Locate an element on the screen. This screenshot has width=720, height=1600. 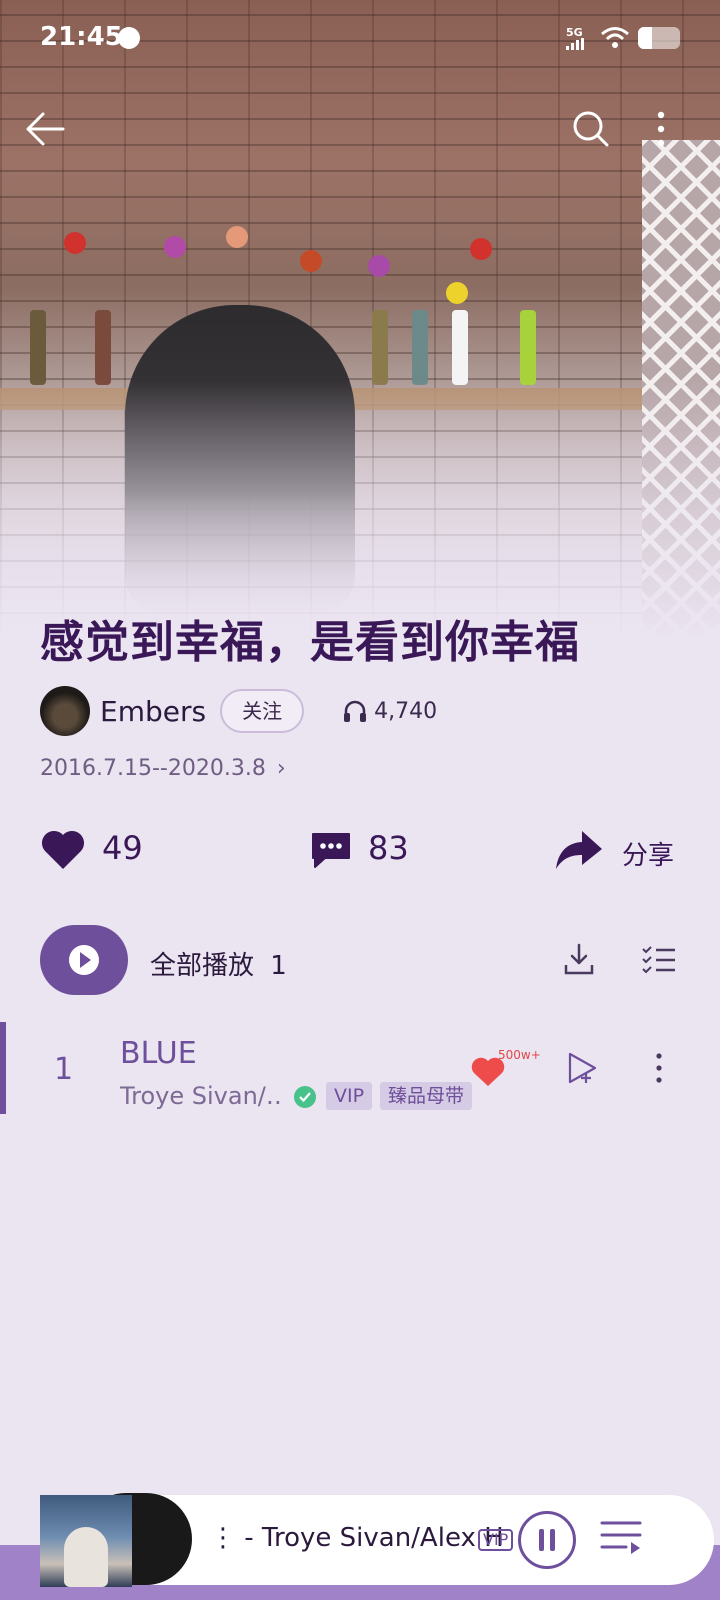
status-time: 21:45 is located at coordinates (81, 37).